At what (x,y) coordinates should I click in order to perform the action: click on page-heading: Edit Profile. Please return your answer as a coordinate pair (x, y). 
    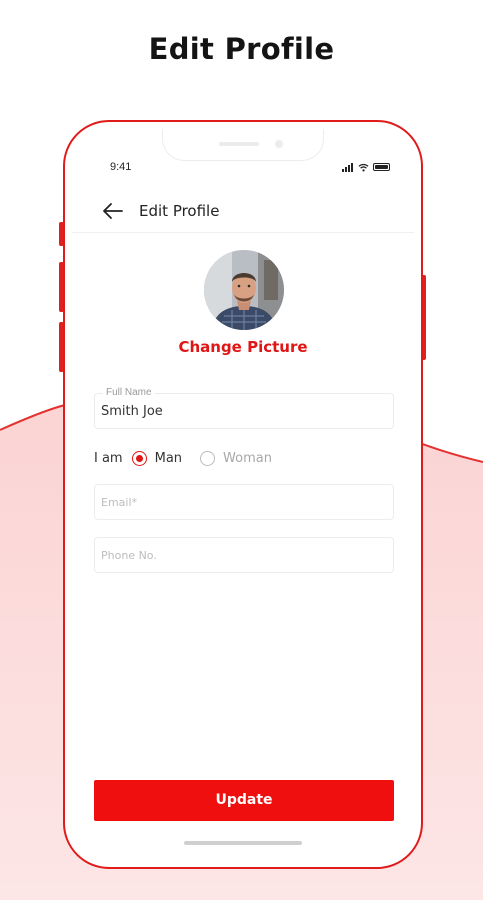
    Looking at the image, I should click on (241, 49).